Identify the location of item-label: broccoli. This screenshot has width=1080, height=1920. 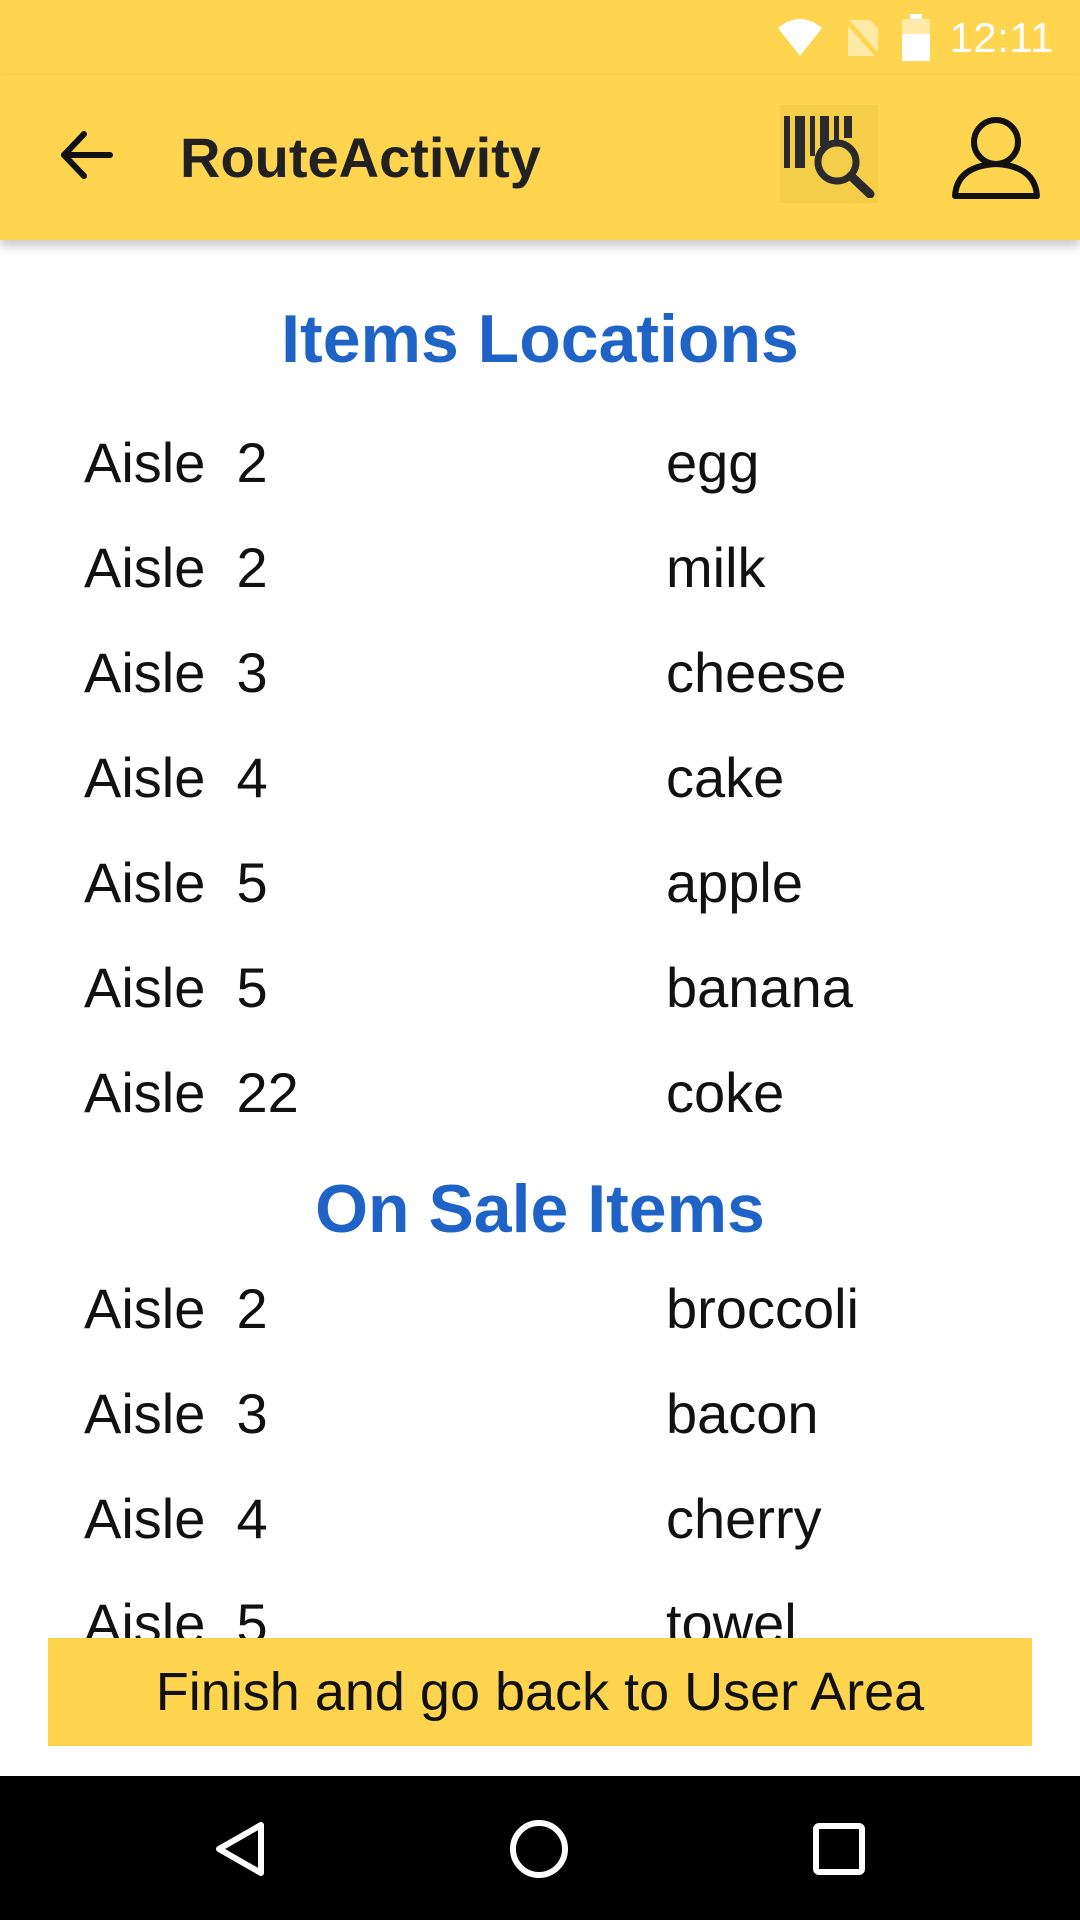
(762, 1308).